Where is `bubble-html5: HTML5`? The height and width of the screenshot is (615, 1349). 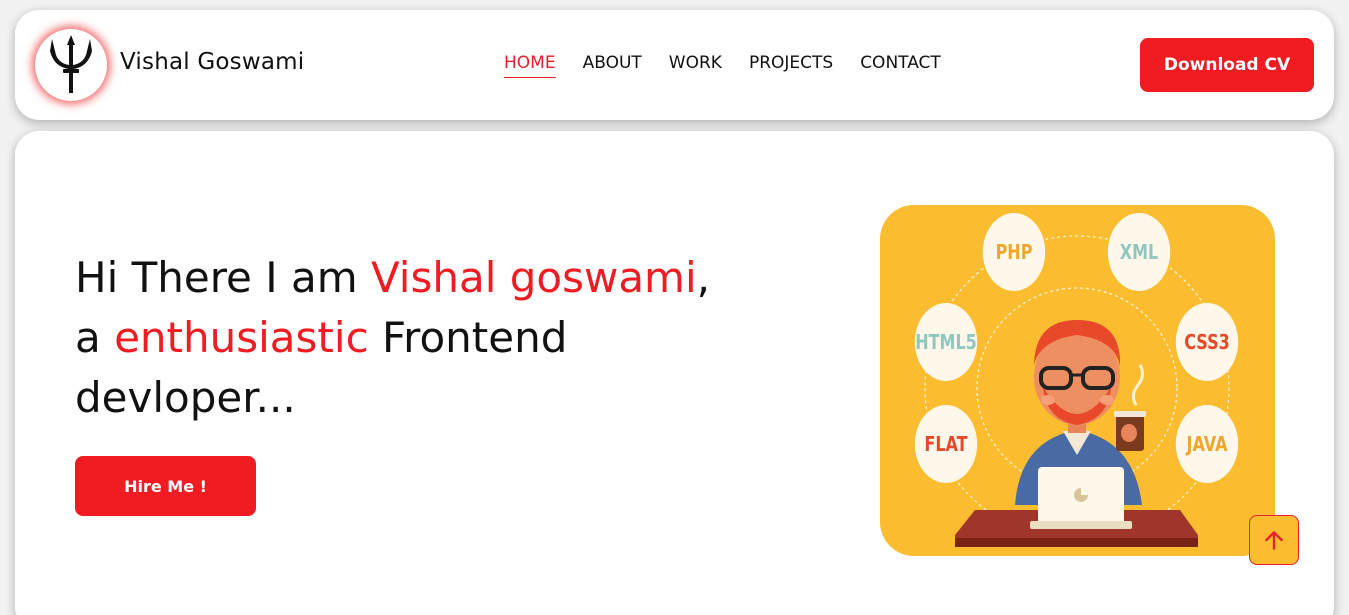
bubble-html5: HTML5 is located at coordinates (946, 342).